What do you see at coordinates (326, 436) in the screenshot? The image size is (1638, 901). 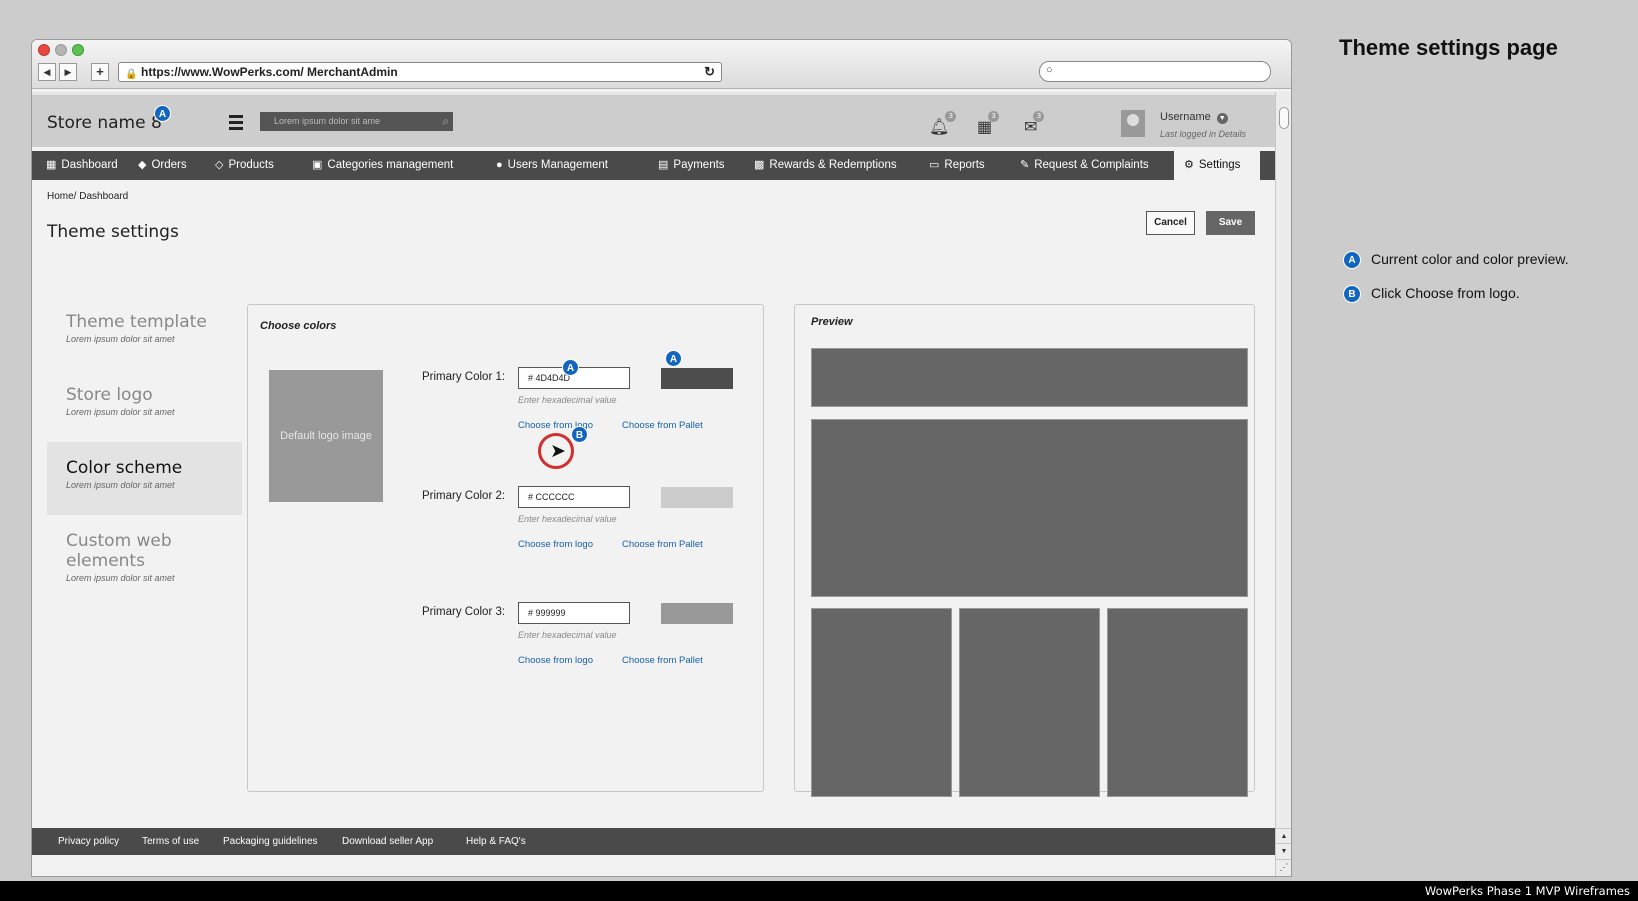 I see `default-logo-image: Default logo image` at bounding box center [326, 436].